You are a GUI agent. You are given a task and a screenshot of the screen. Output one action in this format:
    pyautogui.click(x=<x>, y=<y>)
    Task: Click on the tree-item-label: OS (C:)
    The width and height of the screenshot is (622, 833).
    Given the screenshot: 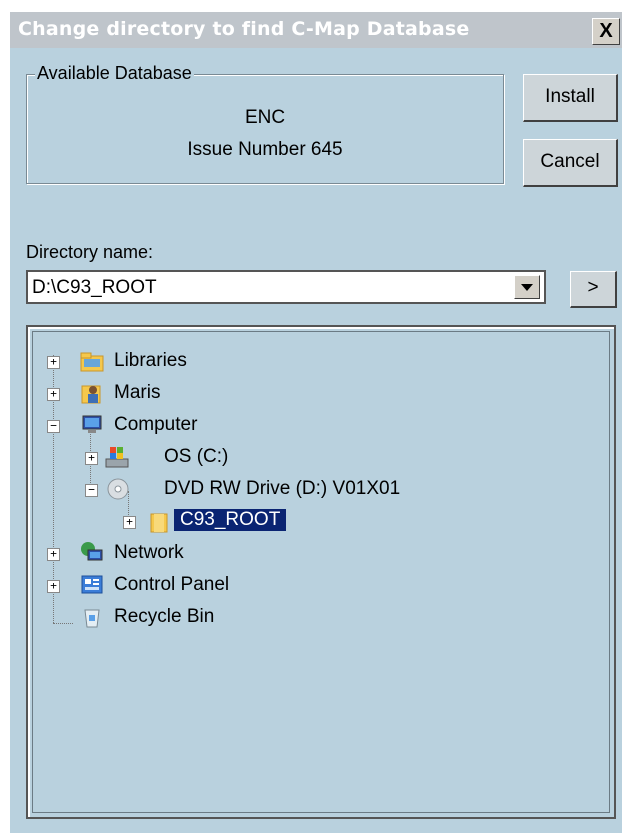 What is the action you would take?
    pyautogui.click(x=196, y=456)
    